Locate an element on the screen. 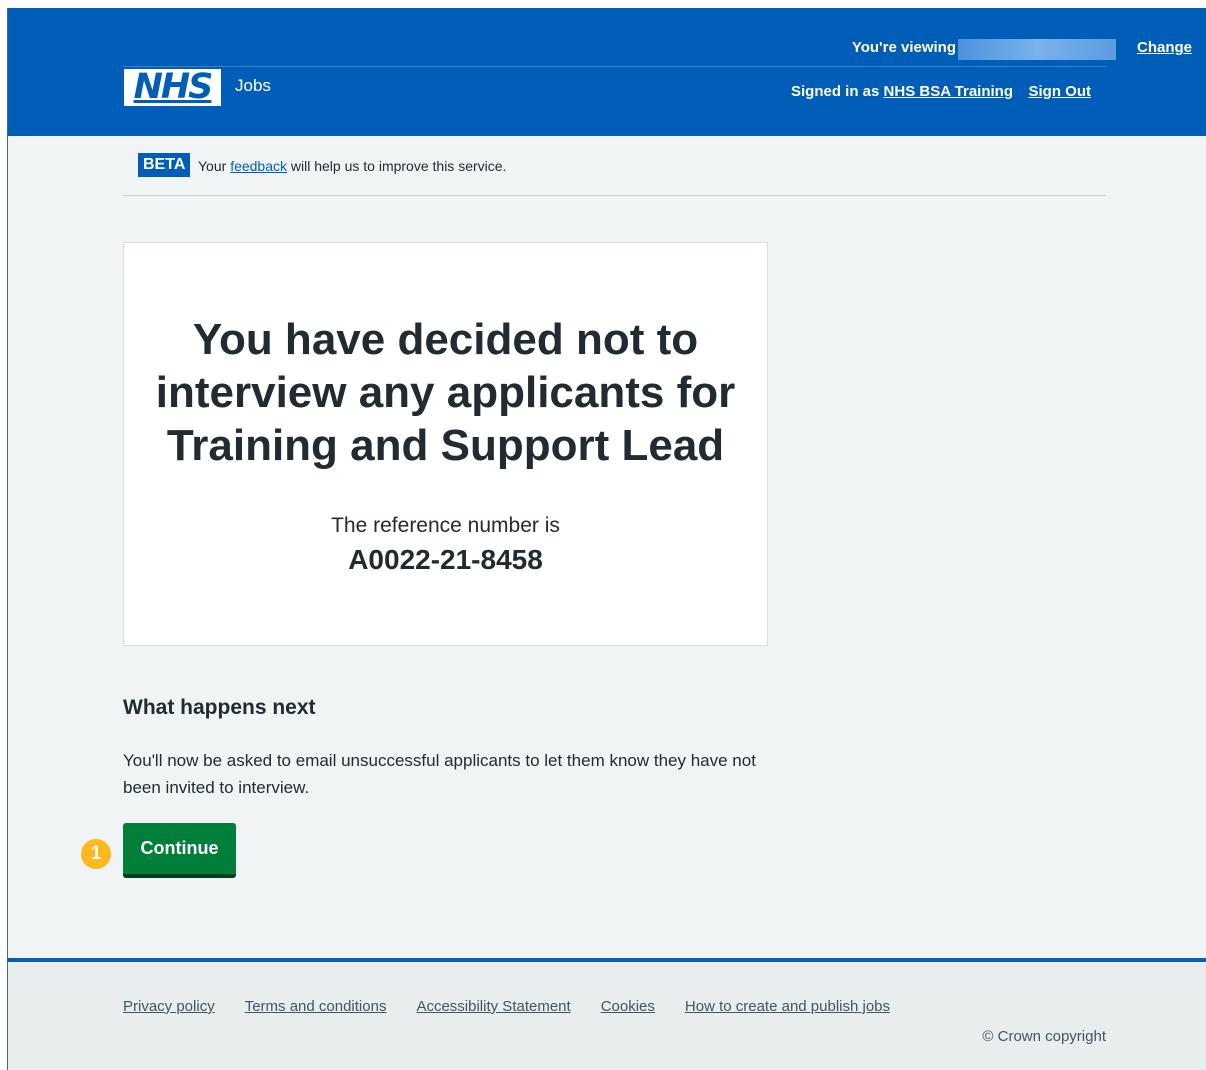  nhs-logo: NHS is located at coordinates (172, 87).